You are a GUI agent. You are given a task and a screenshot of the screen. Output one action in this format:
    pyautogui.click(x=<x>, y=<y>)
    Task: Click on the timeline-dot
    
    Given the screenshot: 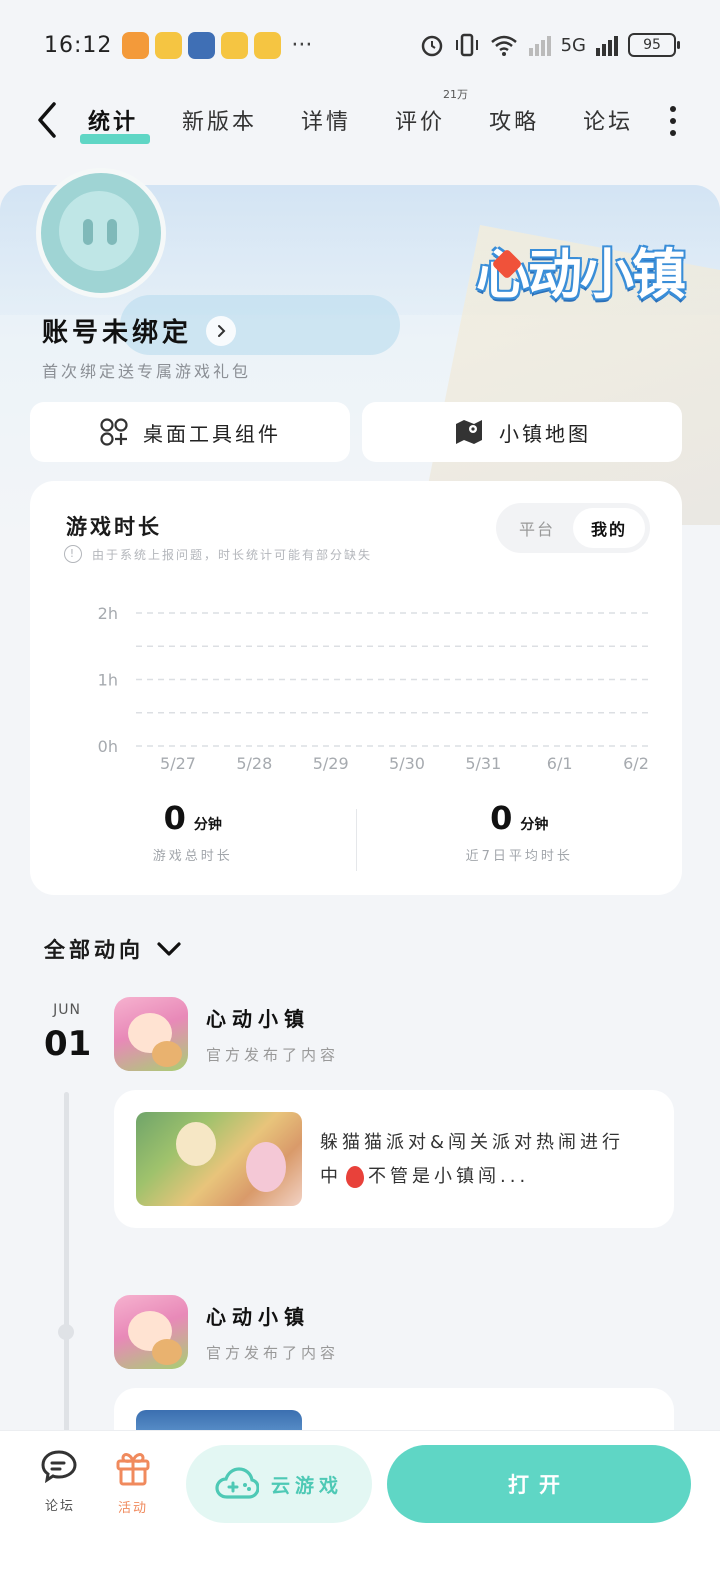 What is the action you would take?
    pyautogui.click(x=66, y=1332)
    